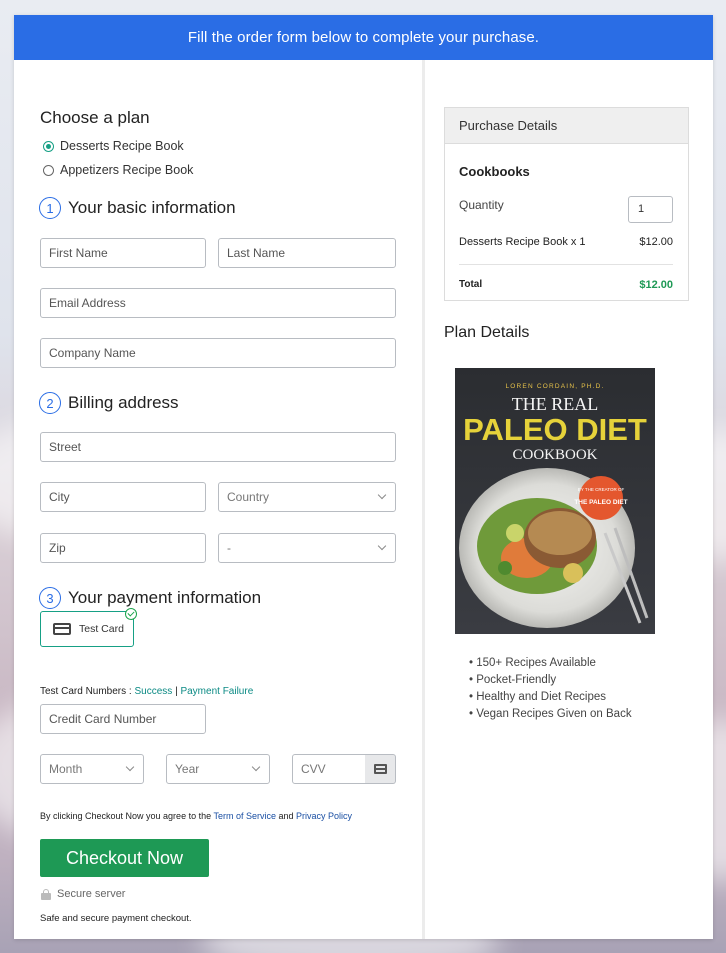 The image size is (726, 953). Describe the element at coordinates (550, 714) in the screenshot. I see `feature-item: Vegan Recipes Given on Back` at that location.